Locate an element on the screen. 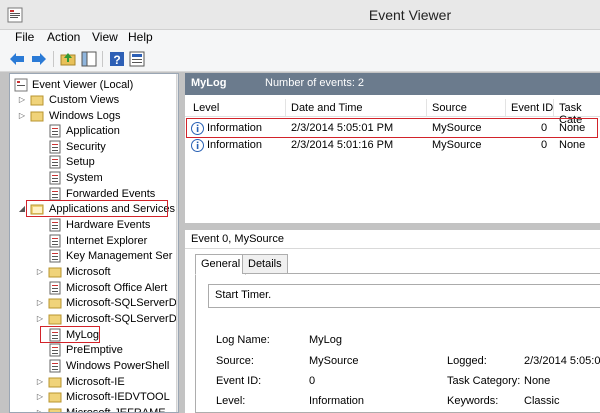 The height and width of the screenshot is (413, 600). tree-item-label: Microsoft-IEDVTOOL is located at coordinates (118, 397).